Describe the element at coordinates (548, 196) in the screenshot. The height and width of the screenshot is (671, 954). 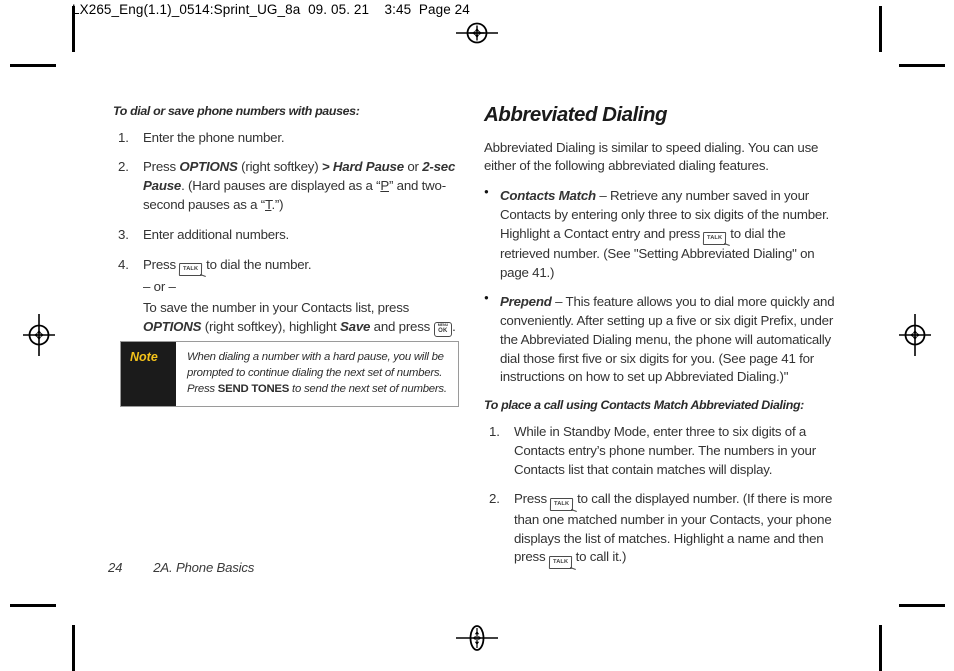
I see `emphasised-term: Contacts Match` at that location.